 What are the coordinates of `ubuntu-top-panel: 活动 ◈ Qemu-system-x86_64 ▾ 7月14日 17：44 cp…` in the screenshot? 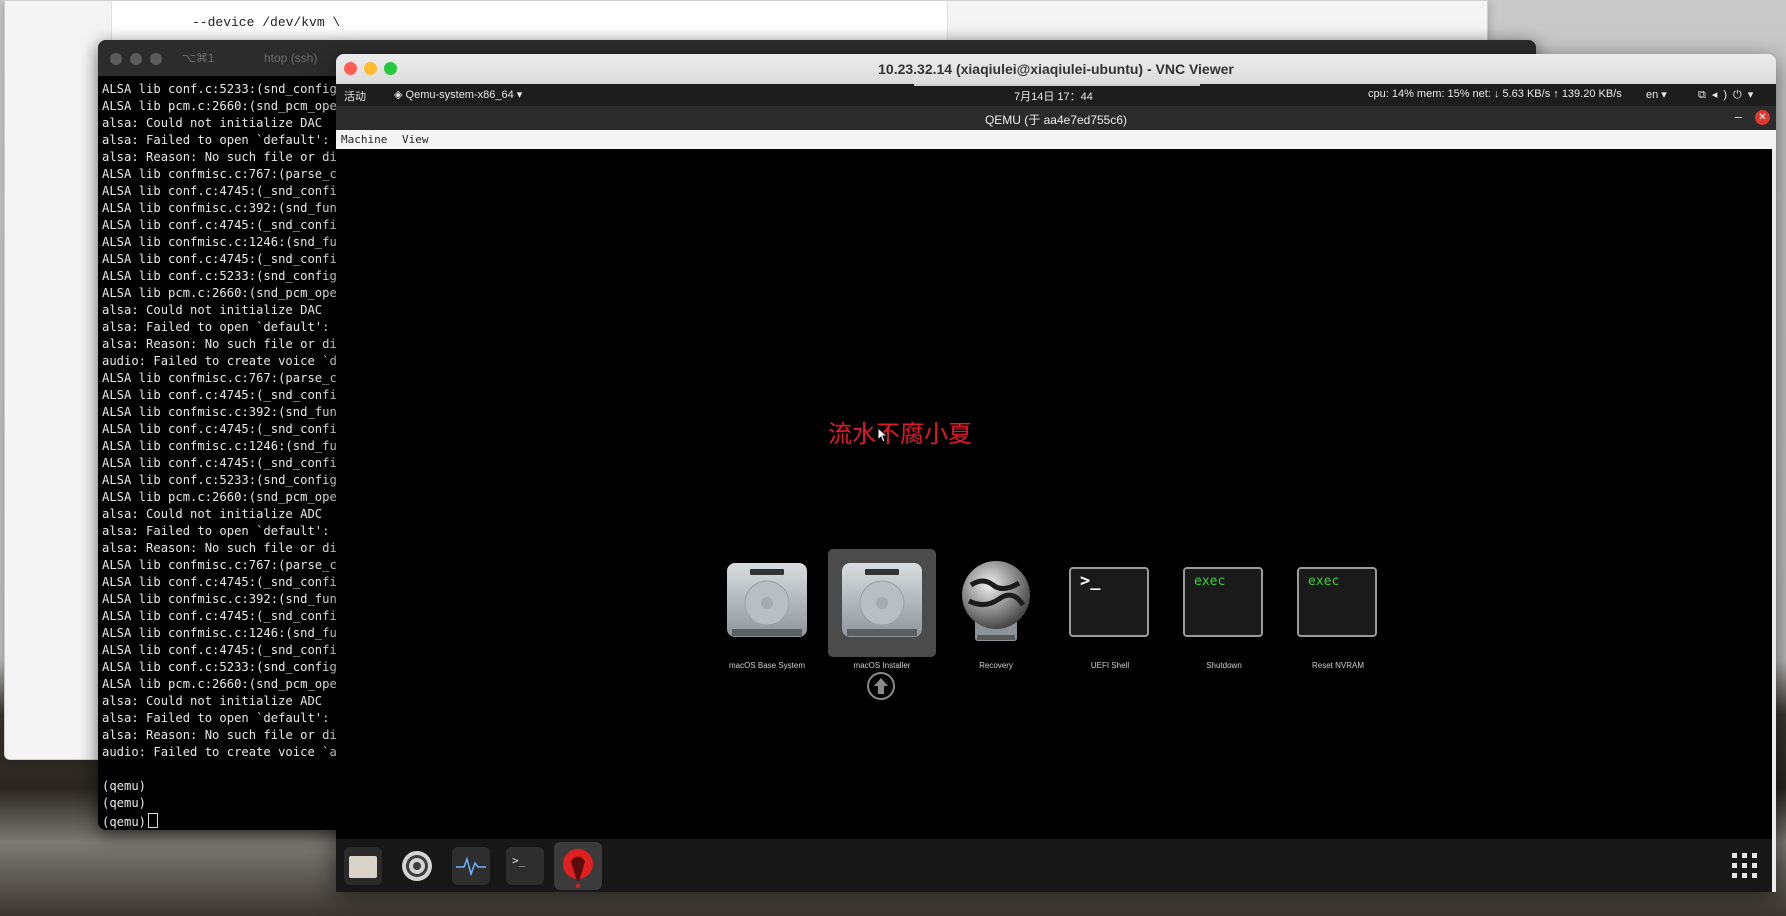 It's located at (1056, 95).